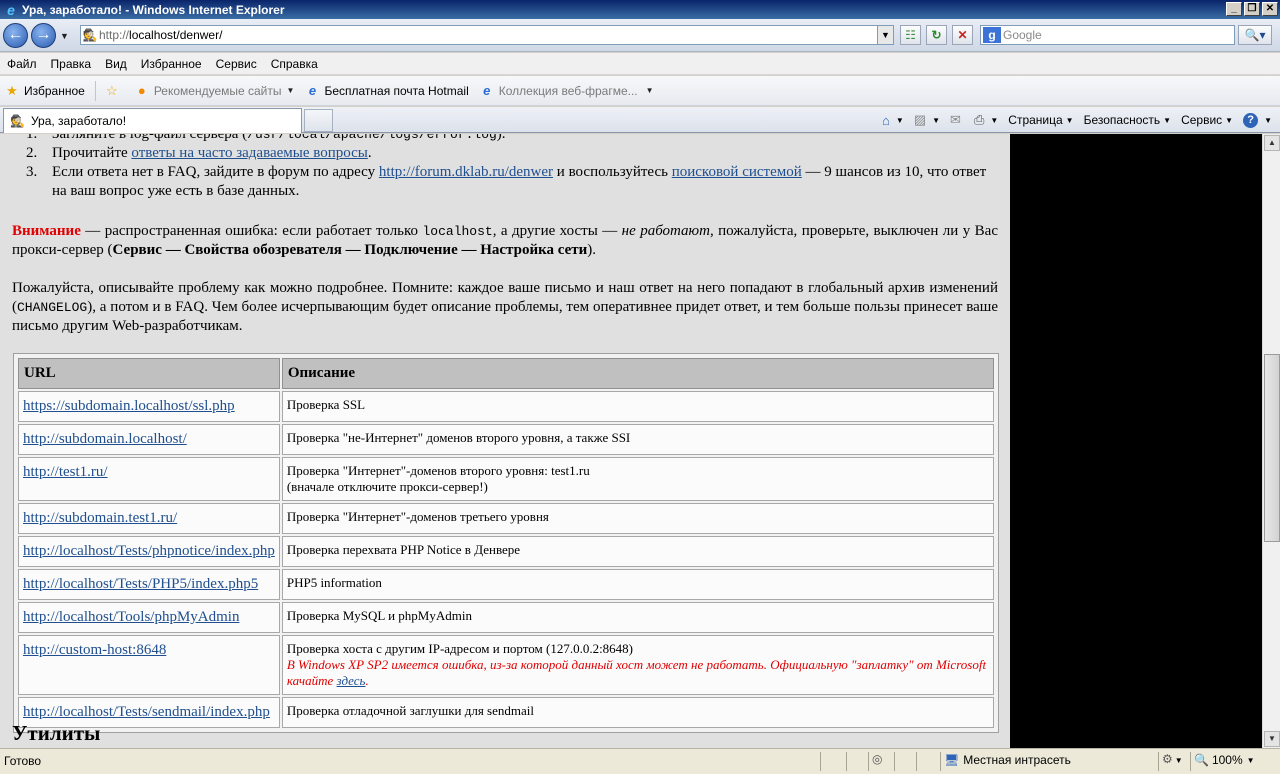  Describe the element at coordinates (1257, 120) in the screenshot. I see `help-button: ? ▼` at that location.